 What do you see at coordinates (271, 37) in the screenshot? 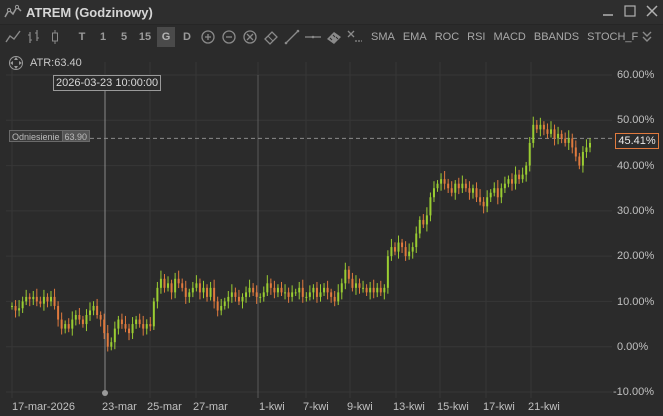
I see `eraser-button` at bounding box center [271, 37].